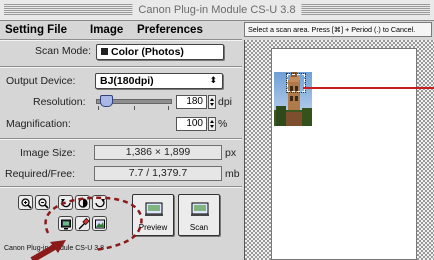  I want to click on magnification-unit: %, so click(223, 124).